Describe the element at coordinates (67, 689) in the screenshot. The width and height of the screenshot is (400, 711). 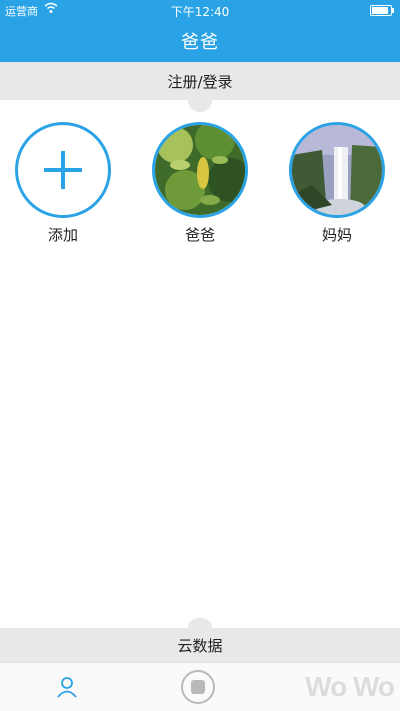
I see `user-icon` at that location.